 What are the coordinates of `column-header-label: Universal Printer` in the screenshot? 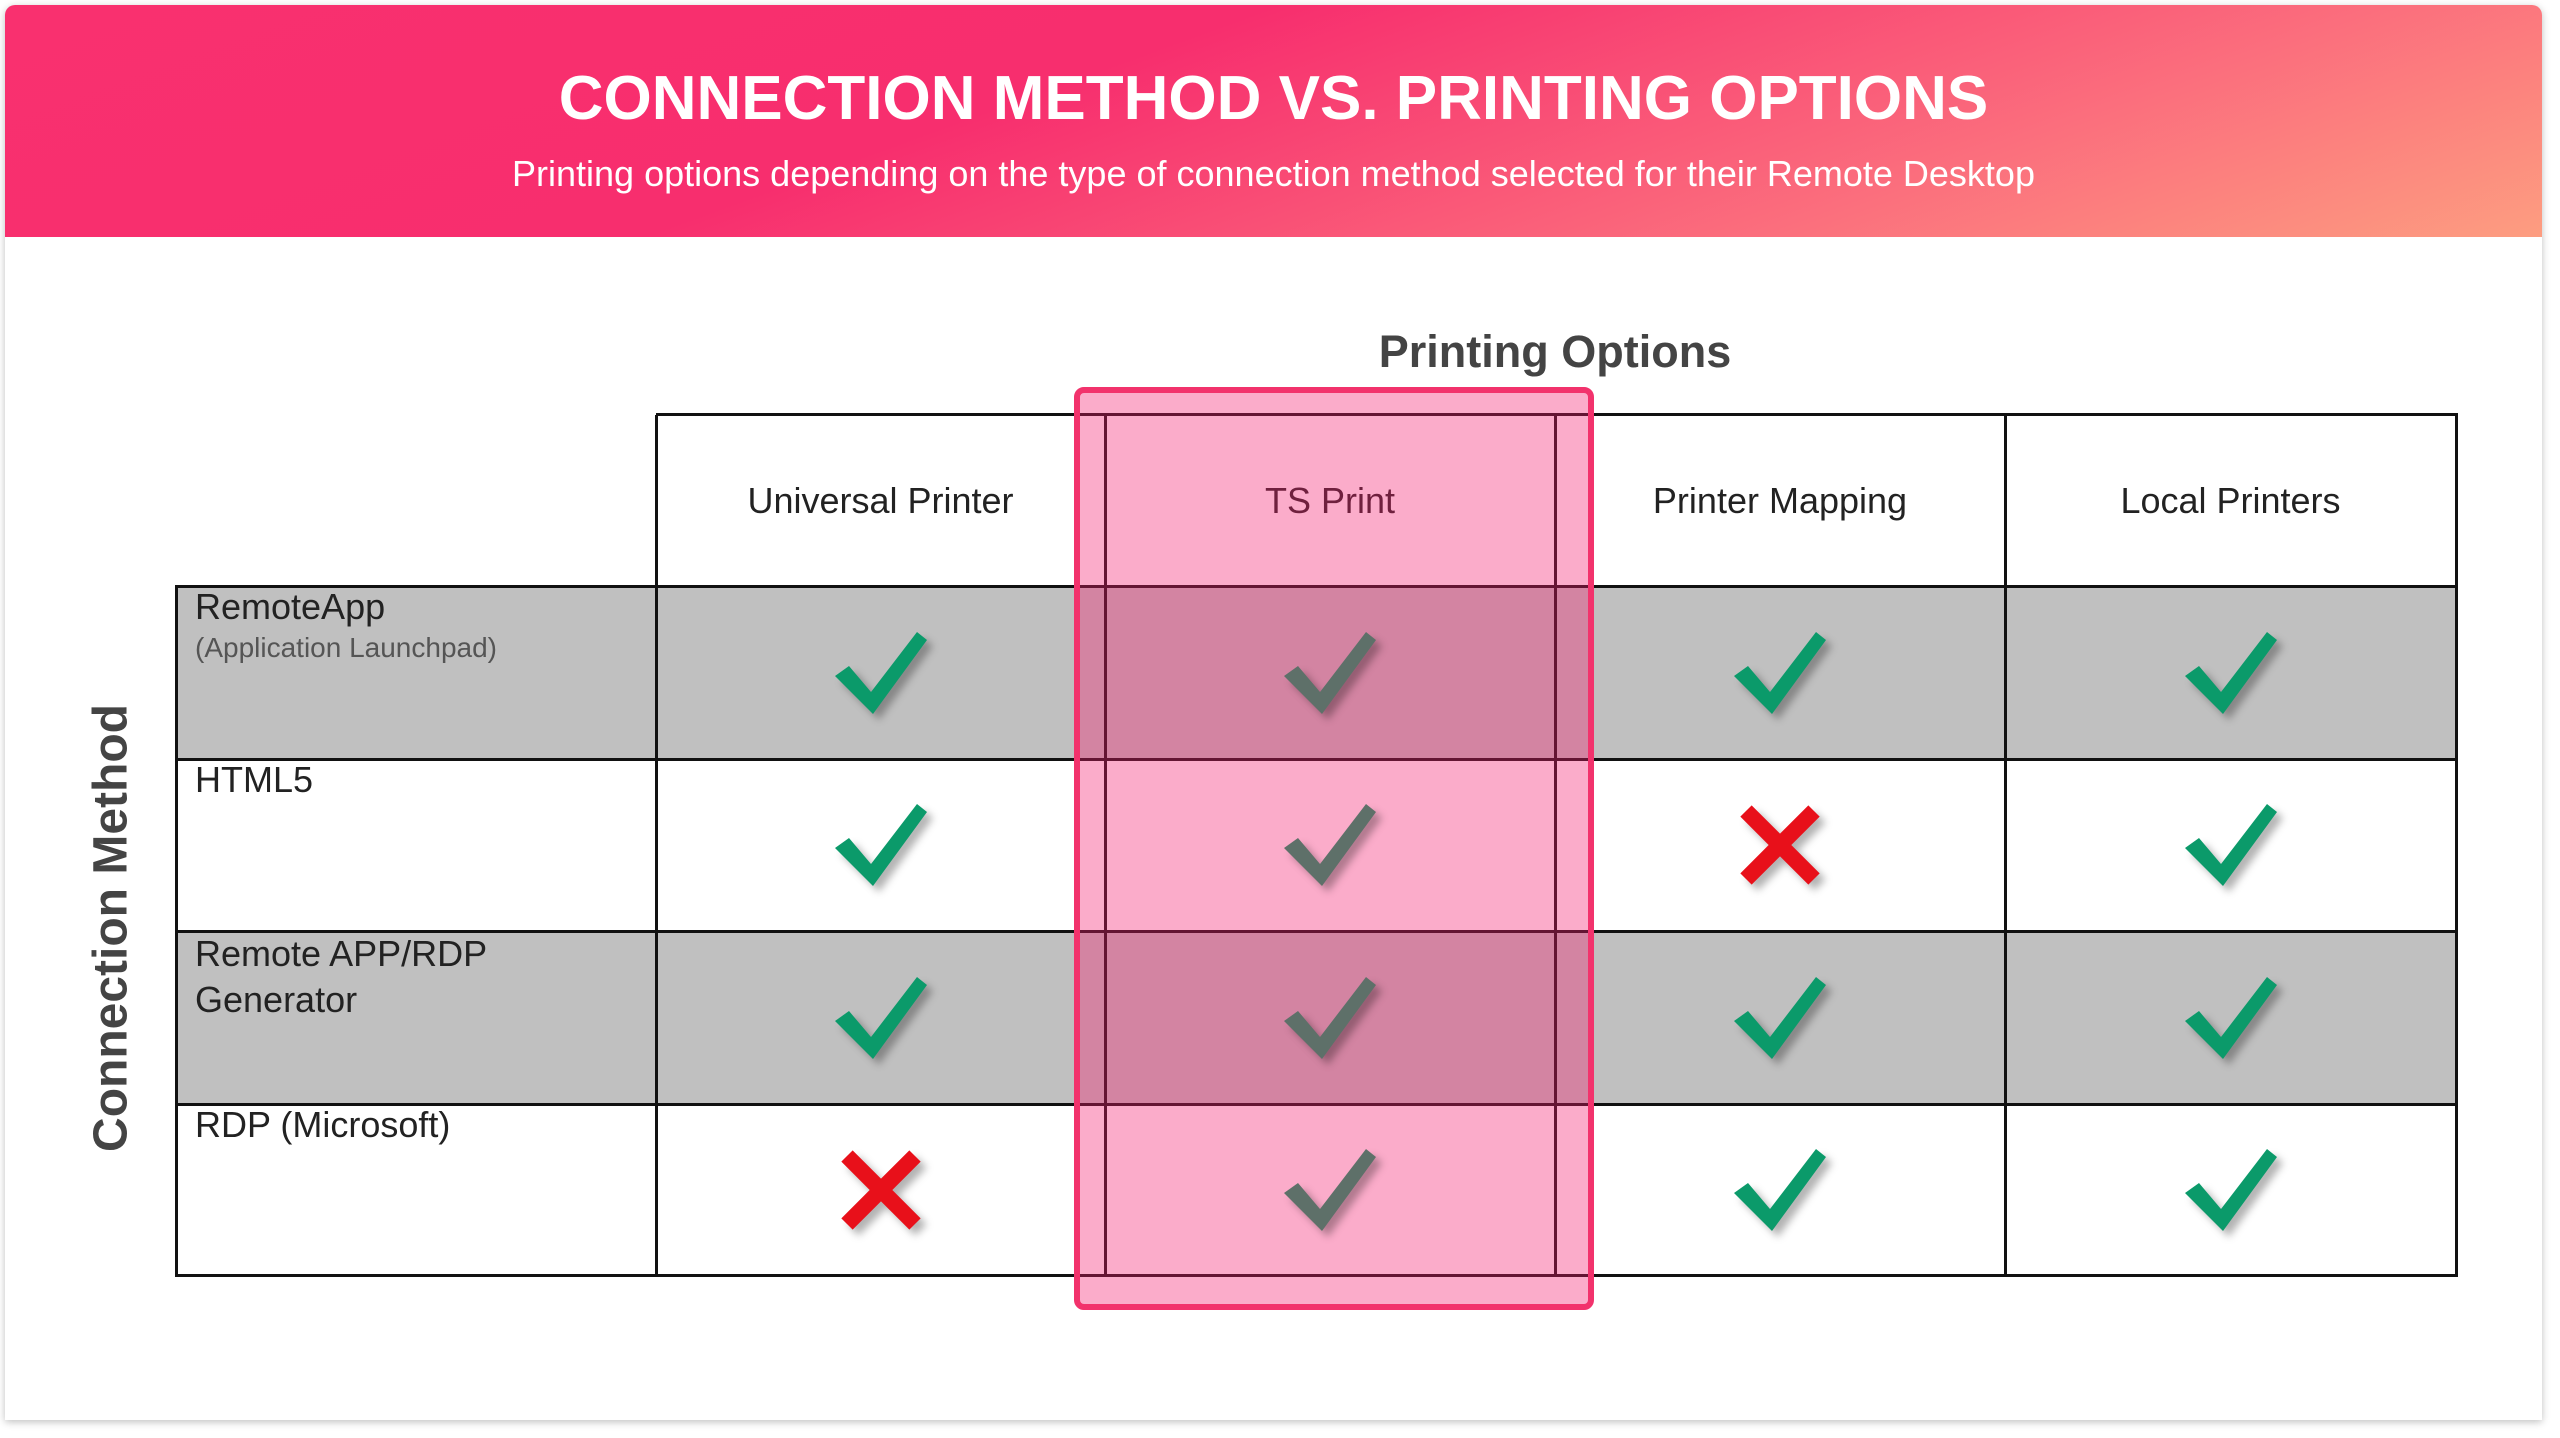 It's located at (880, 500).